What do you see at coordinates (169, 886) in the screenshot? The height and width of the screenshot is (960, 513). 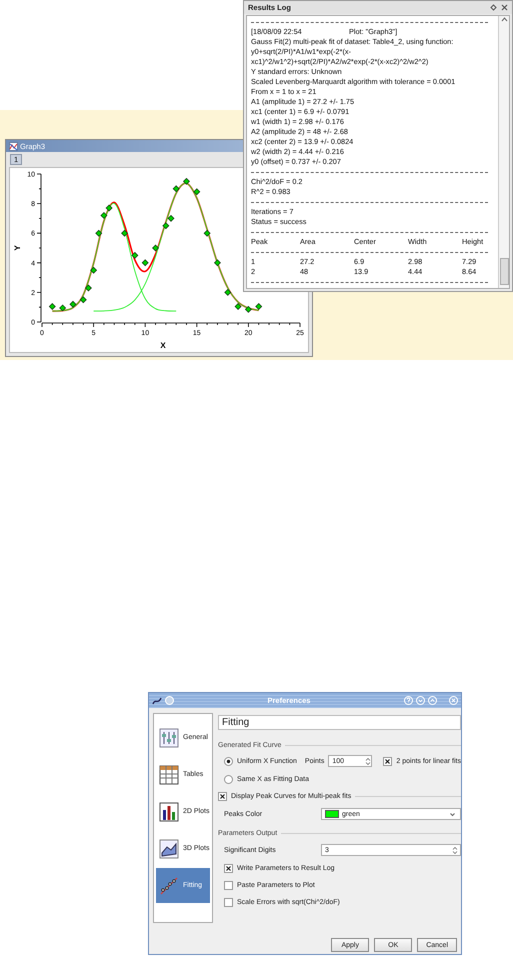 I see `scatter-line-icon` at bounding box center [169, 886].